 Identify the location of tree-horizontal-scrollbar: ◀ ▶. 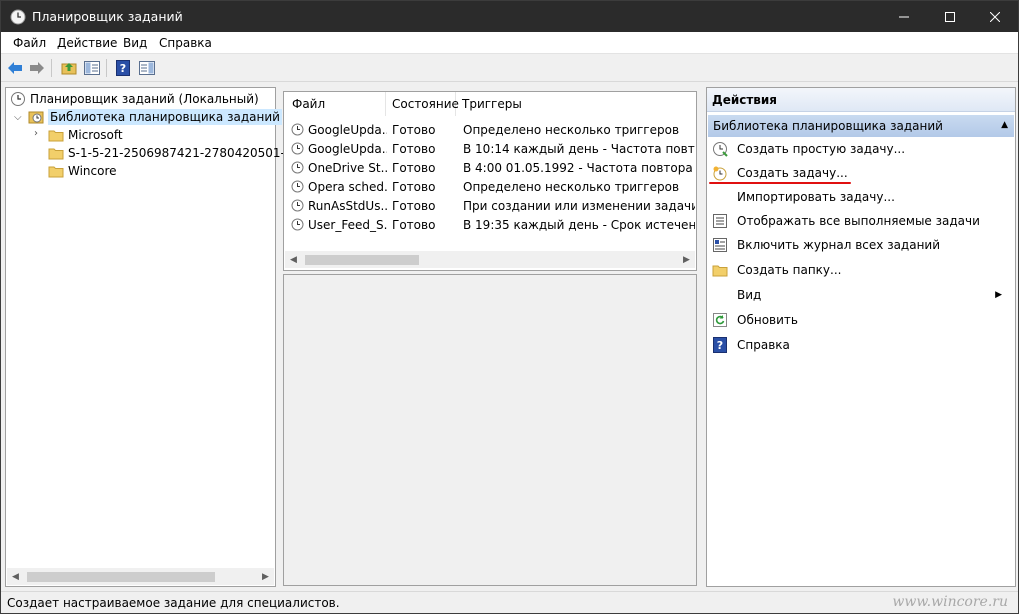
(140, 576).